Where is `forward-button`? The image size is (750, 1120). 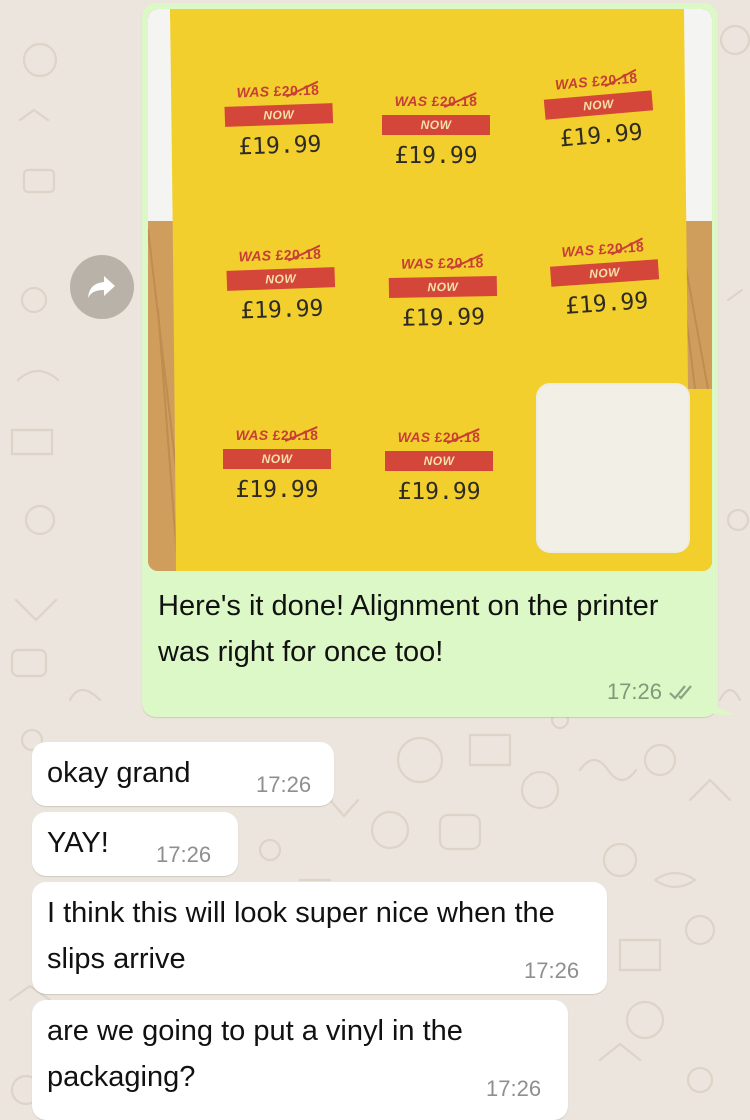
forward-button is located at coordinates (102, 287).